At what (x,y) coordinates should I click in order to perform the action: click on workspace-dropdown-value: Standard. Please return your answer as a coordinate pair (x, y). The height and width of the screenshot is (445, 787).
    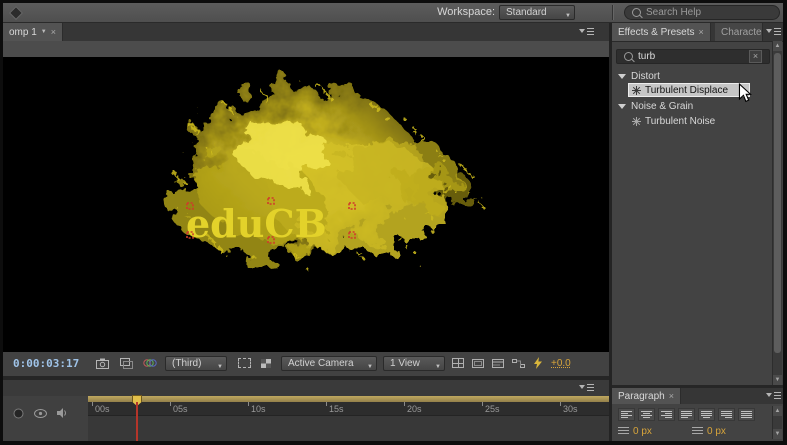
    Looking at the image, I should click on (526, 12).